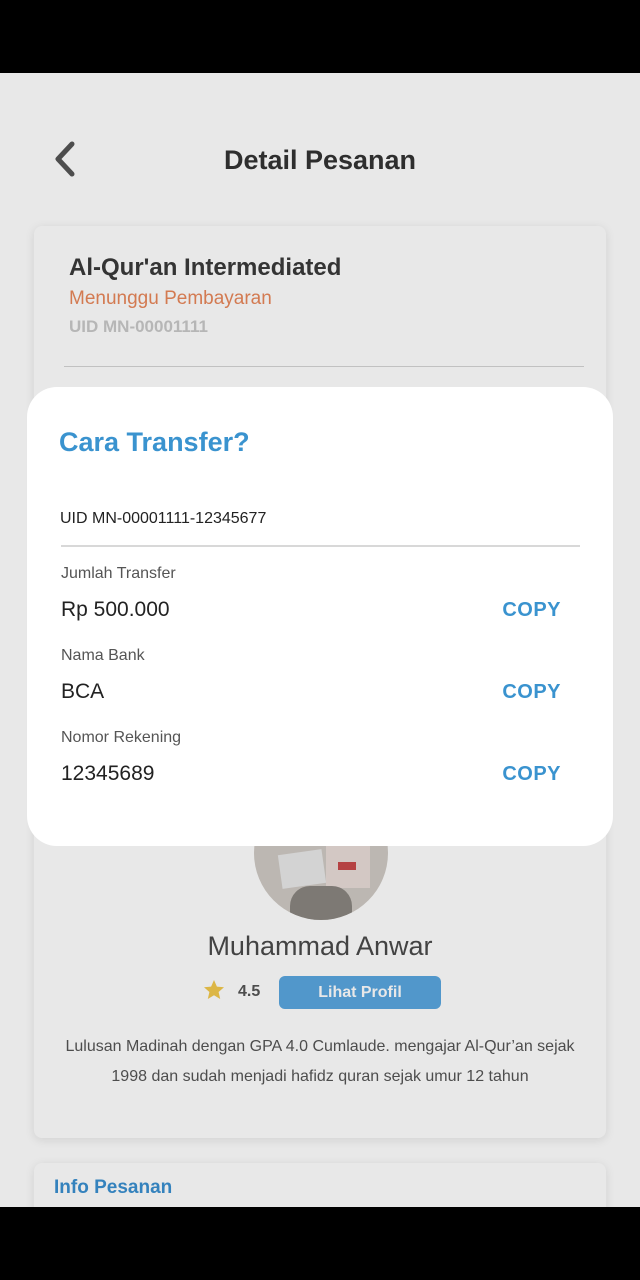  I want to click on status-bar, so click(320, 36).